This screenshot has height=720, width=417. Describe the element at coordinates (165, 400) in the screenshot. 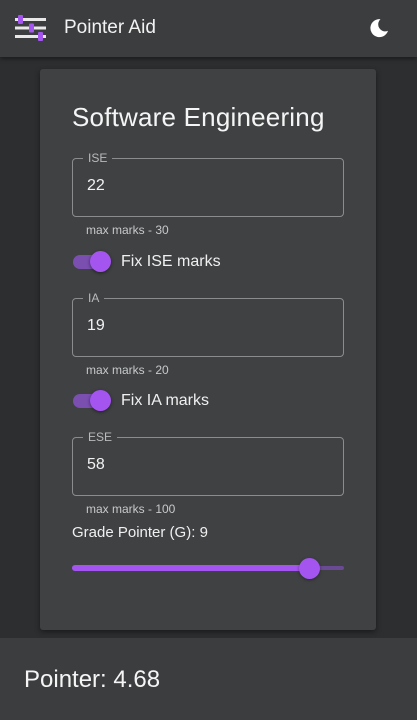

I see `fix-ia-label: Fix IA marks` at that location.